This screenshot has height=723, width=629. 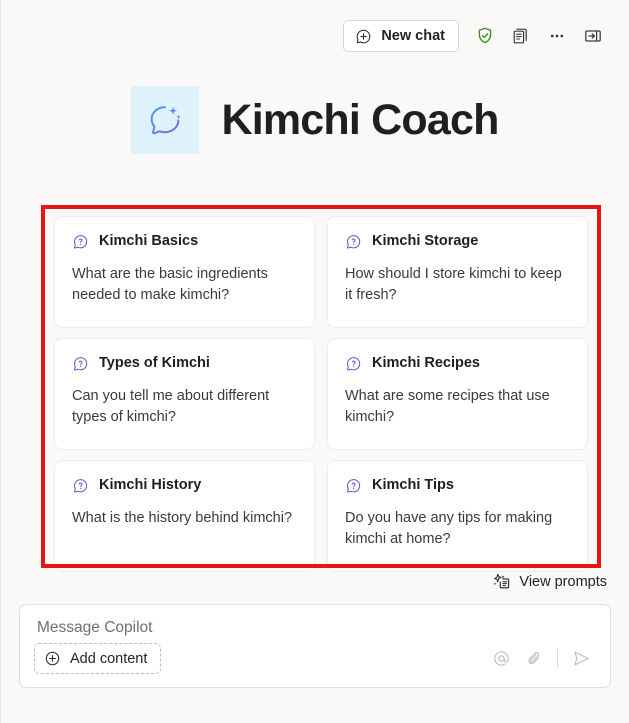 I want to click on card-header: Kimchi Storage, so click(x=457, y=242).